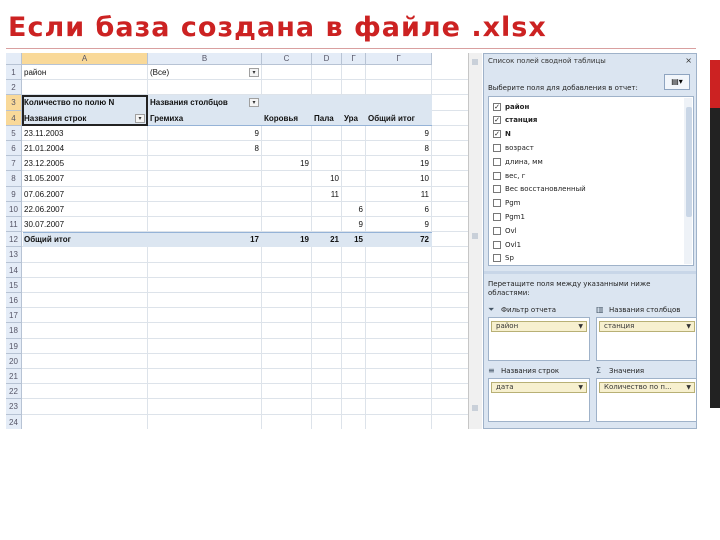 The height and width of the screenshot is (540, 720). Describe the element at coordinates (14, 149) in the screenshot. I see `row-header: 6` at that location.